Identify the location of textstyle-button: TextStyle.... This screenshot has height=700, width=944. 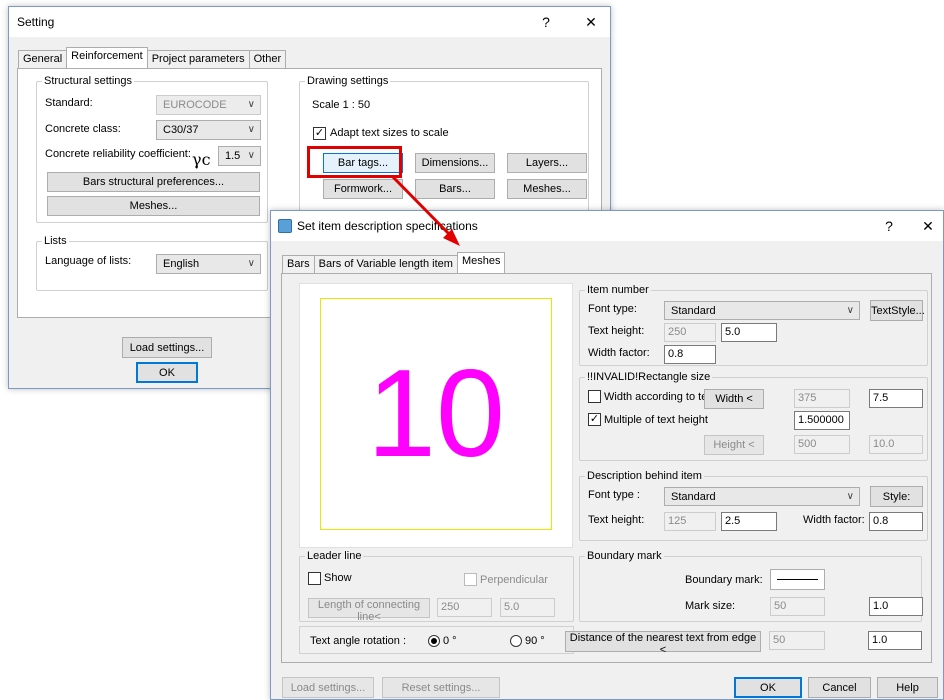
(897, 310).